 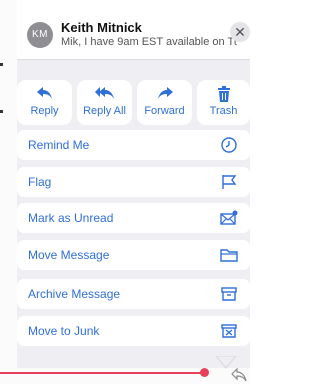 I want to click on reply-all-button: Reply All, so click(x=104, y=102).